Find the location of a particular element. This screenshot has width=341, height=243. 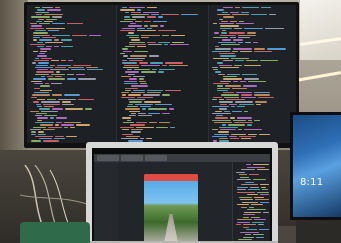

shelf is located at coordinates (287, 234).